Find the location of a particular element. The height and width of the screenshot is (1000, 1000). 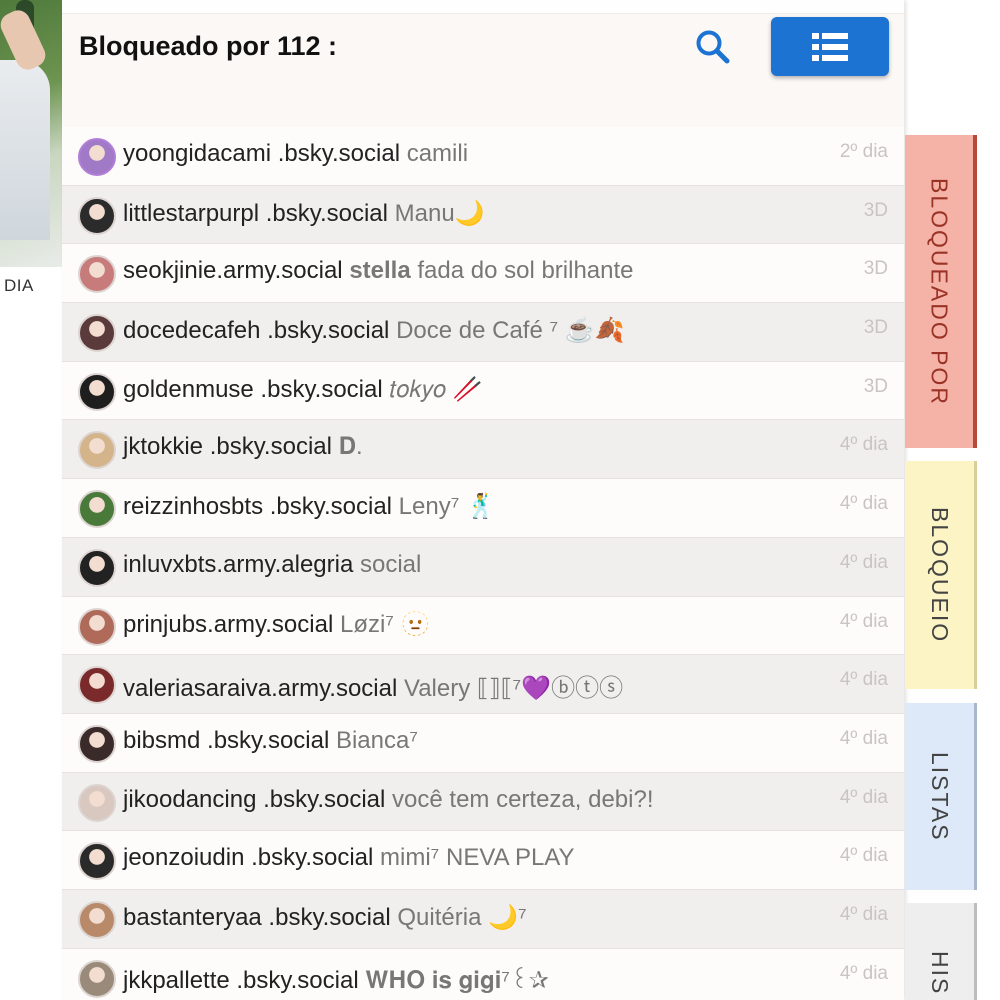

list-view-icon is located at coordinates (830, 46).